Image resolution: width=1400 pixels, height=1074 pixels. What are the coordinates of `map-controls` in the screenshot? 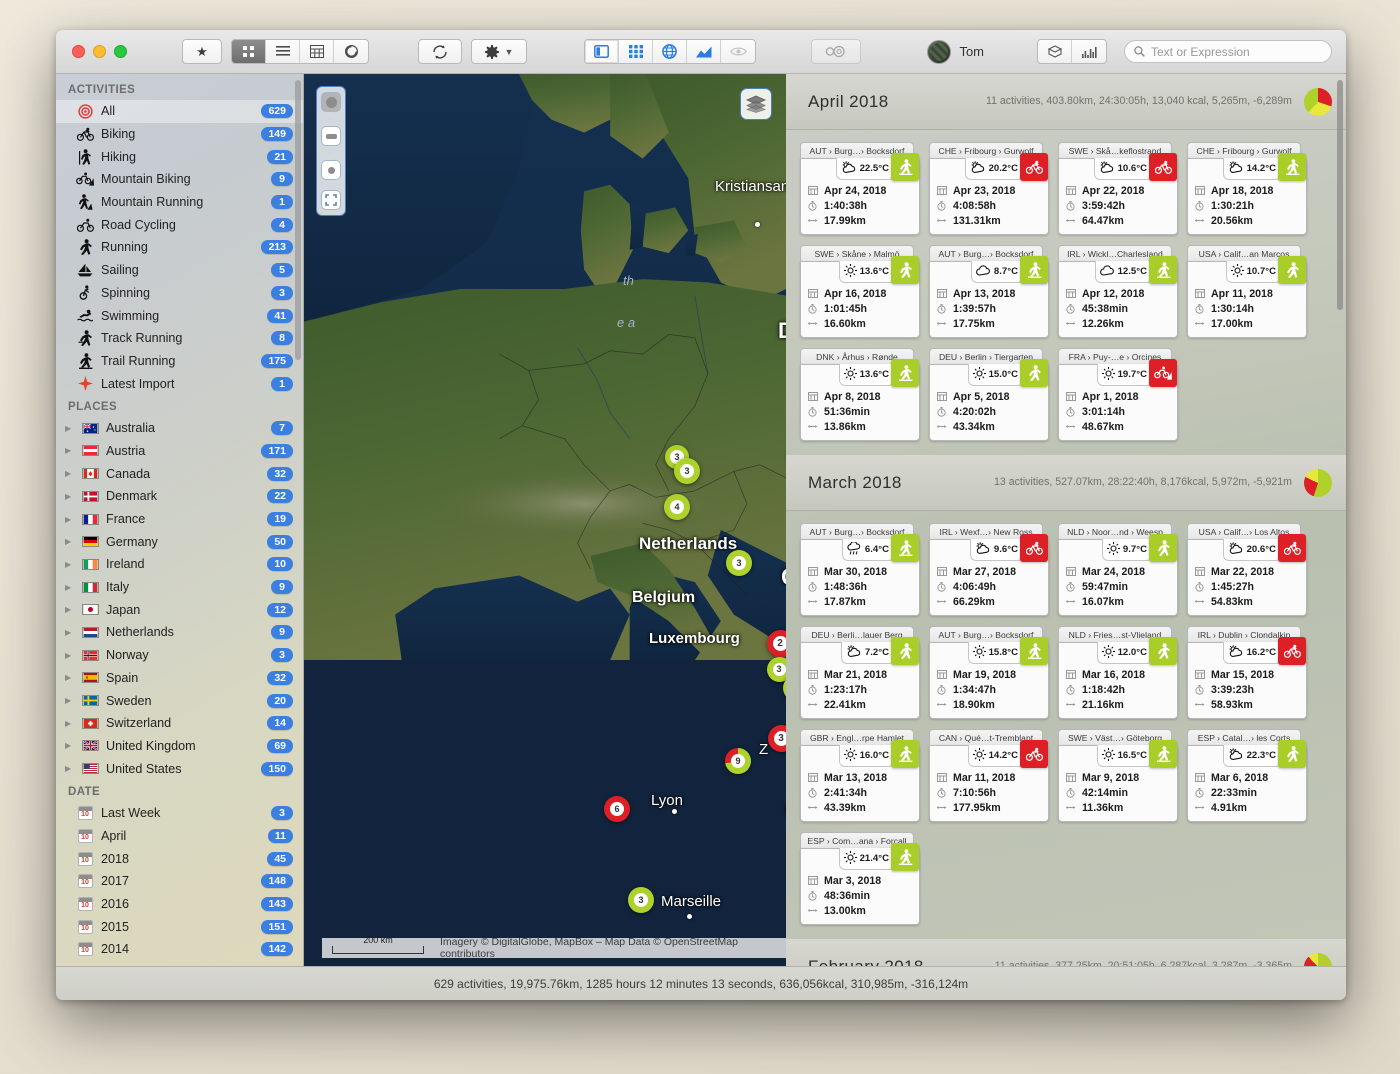 It's located at (331, 151).